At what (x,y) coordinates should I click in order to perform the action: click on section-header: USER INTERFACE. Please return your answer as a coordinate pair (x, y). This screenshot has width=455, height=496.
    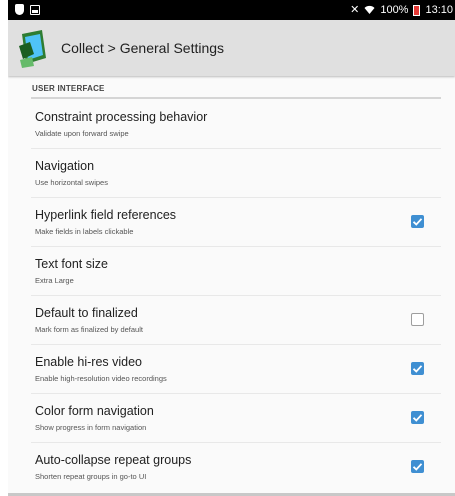
    Looking at the image, I should click on (68, 88).